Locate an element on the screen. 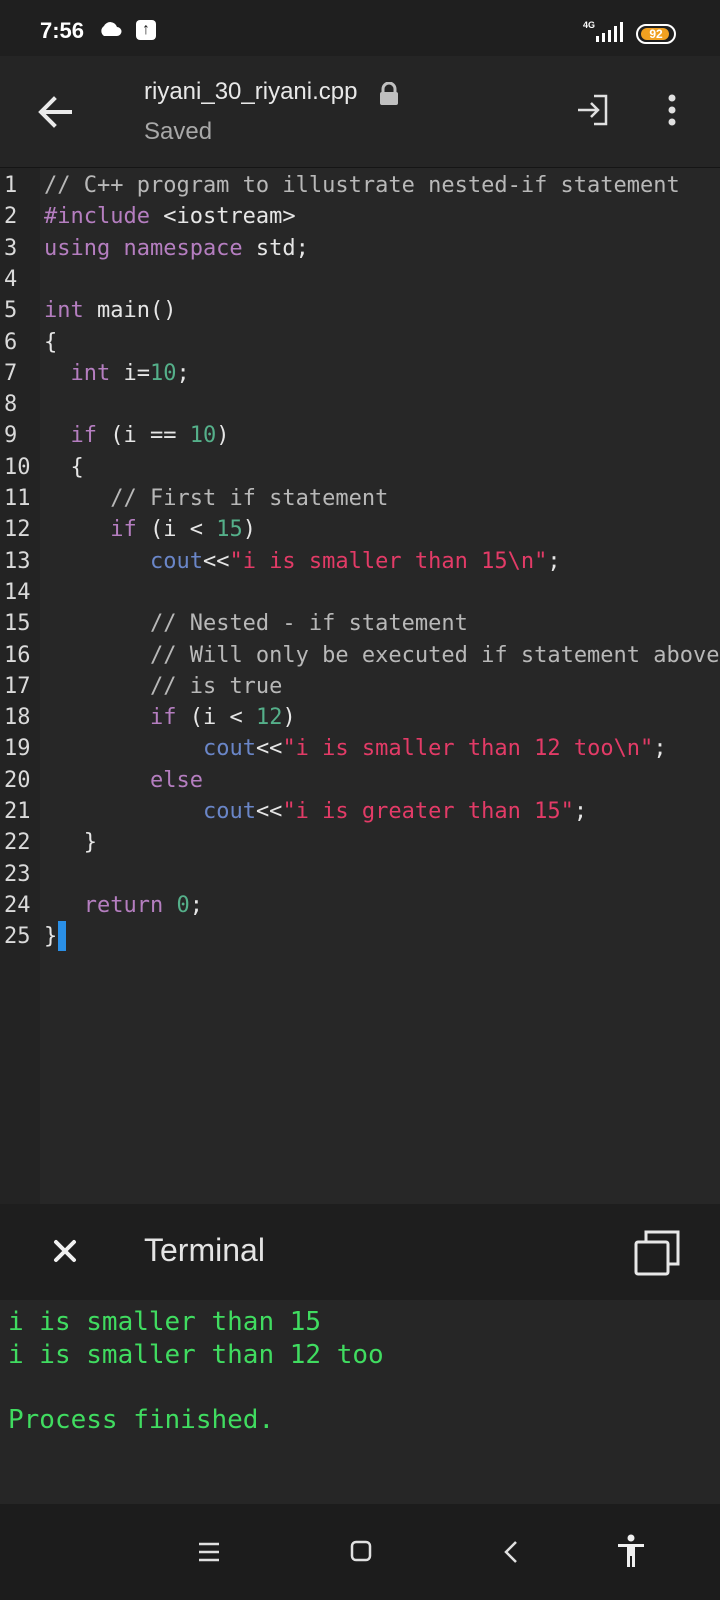 This screenshot has height=1600, width=720. code-line: 25} is located at coordinates (360, 937).